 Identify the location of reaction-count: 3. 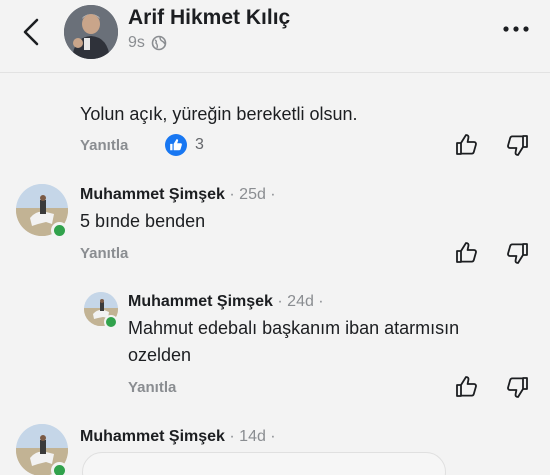
(184, 145).